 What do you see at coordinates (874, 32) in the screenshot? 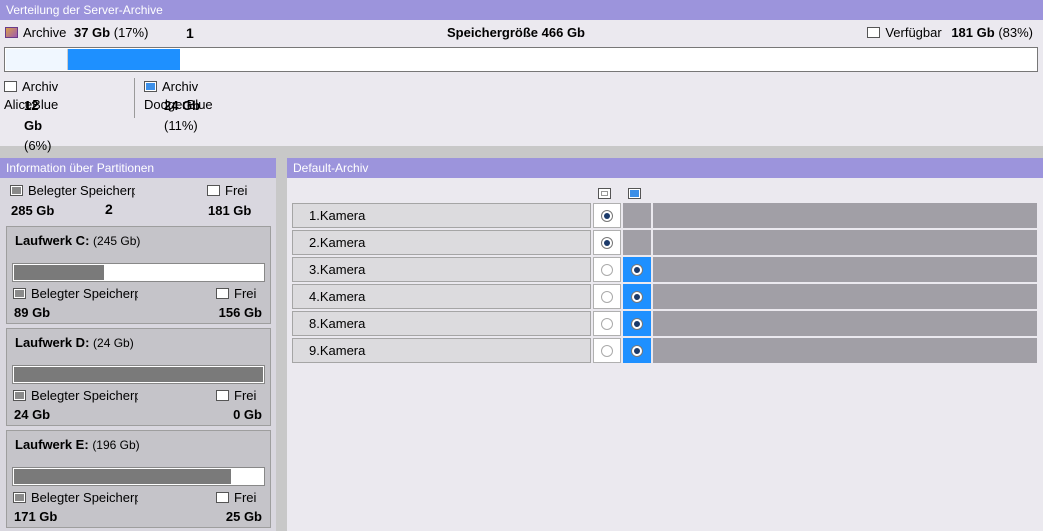
I see `available-legend-icon` at bounding box center [874, 32].